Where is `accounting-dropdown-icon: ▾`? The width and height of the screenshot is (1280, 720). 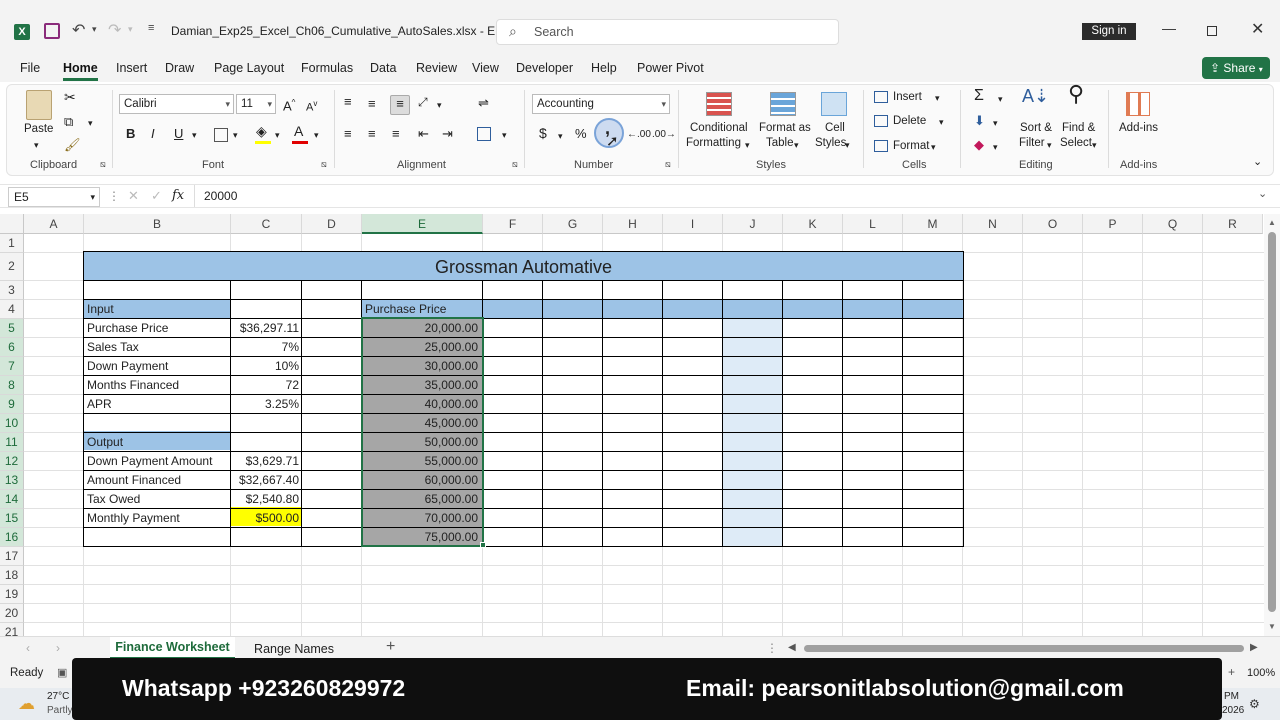 accounting-dropdown-icon: ▾ is located at coordinates (560, 136).